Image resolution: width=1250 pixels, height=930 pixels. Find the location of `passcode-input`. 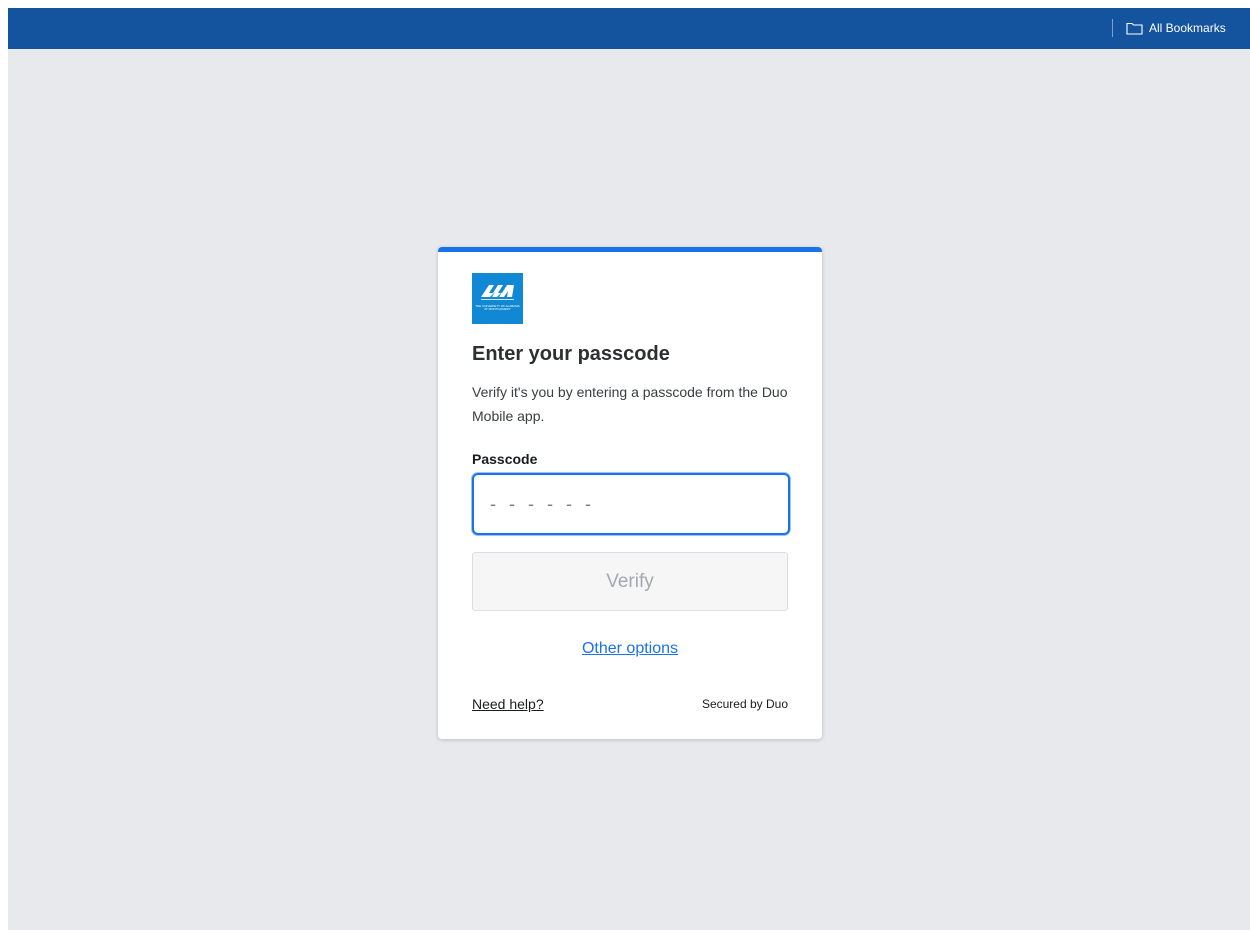

passcode-input is located at coordinates (631, 504).